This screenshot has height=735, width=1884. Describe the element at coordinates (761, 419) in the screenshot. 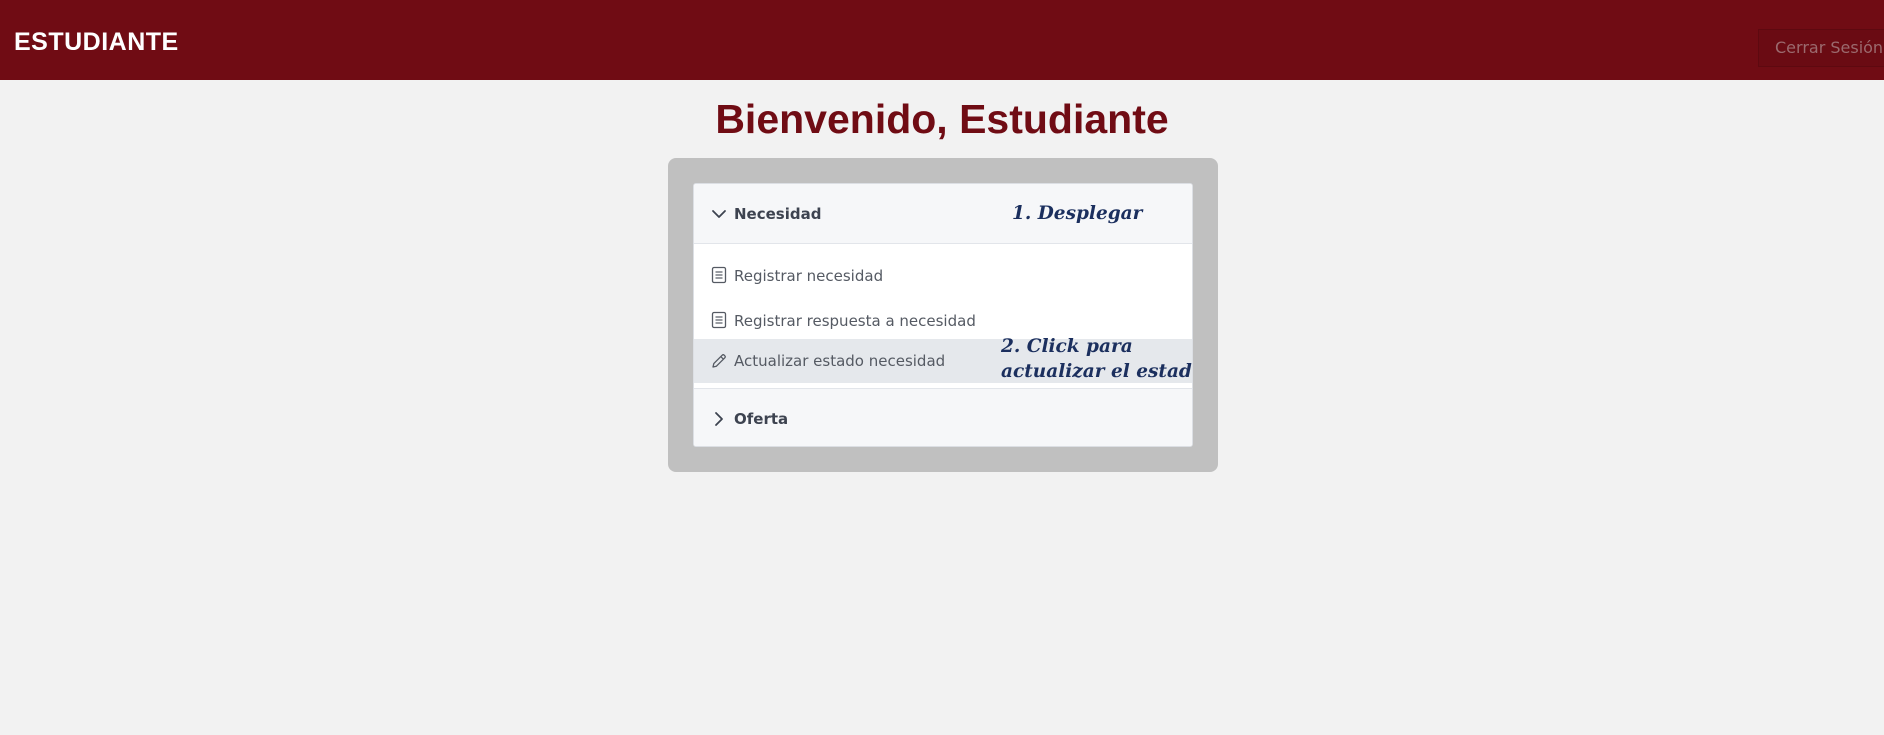

I see `accordion-label: Oferta` at that location.